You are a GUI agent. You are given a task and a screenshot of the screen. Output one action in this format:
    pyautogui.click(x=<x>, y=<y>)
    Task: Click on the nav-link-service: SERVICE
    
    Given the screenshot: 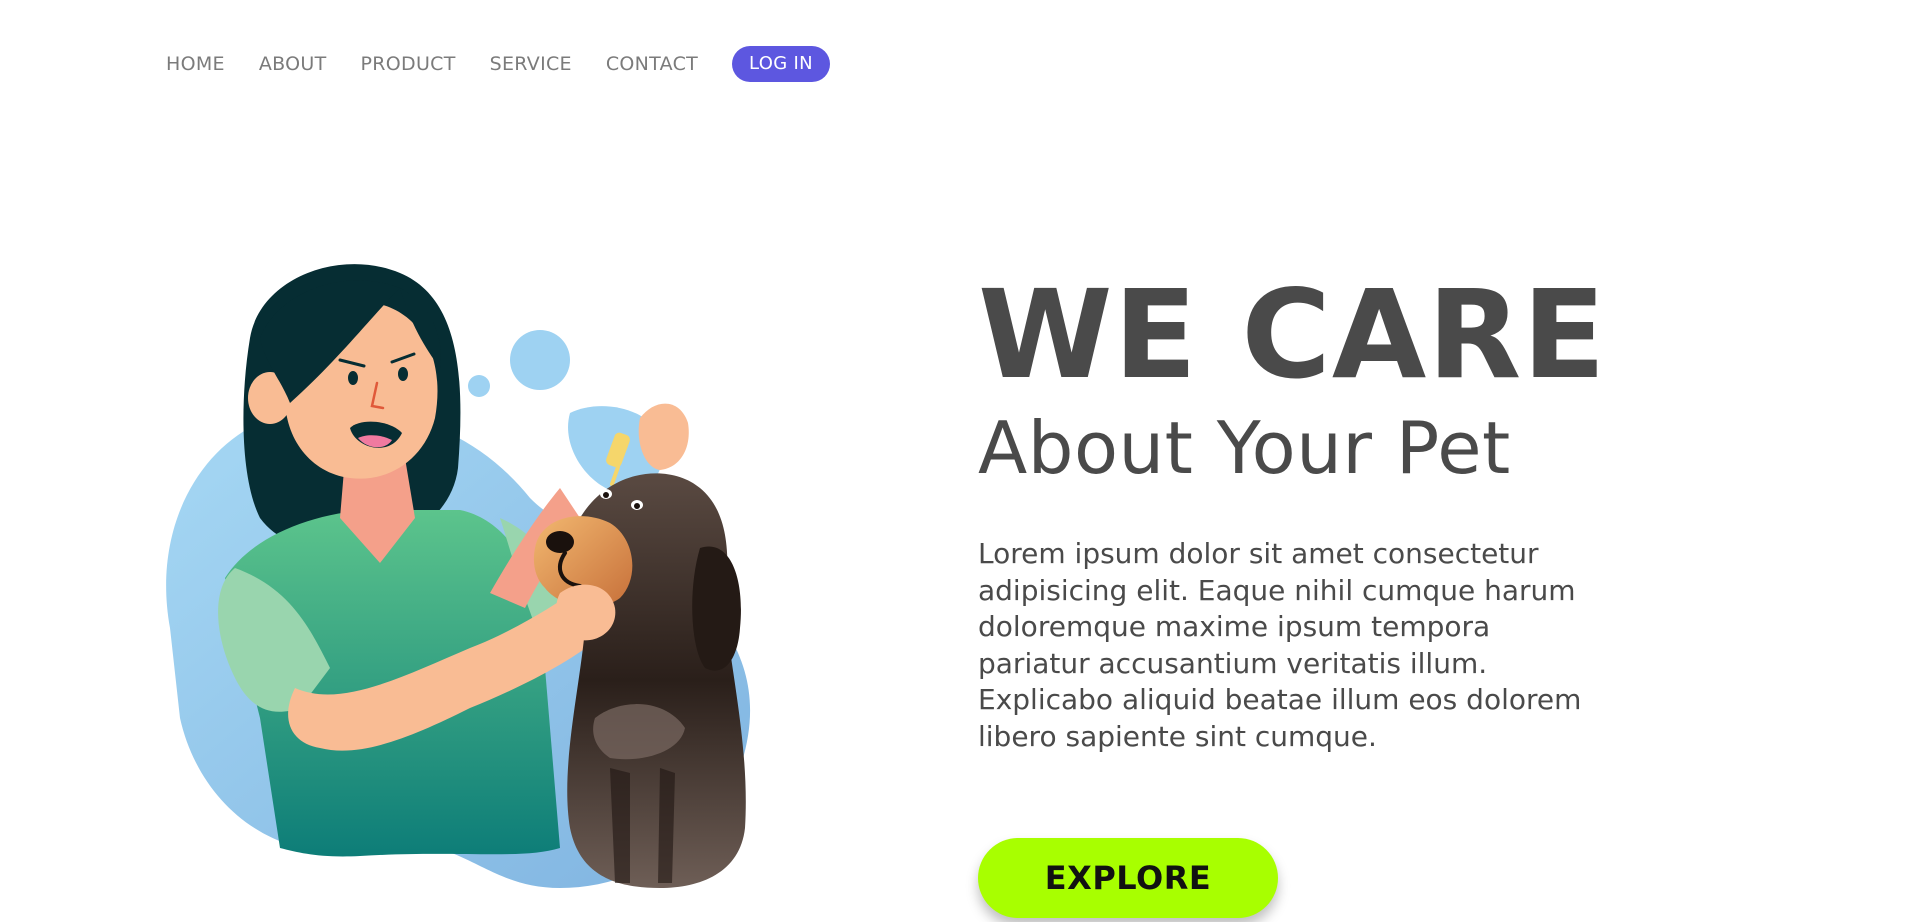 What is the action you would take?
    pyautogui.click(x=531, y=64)
    